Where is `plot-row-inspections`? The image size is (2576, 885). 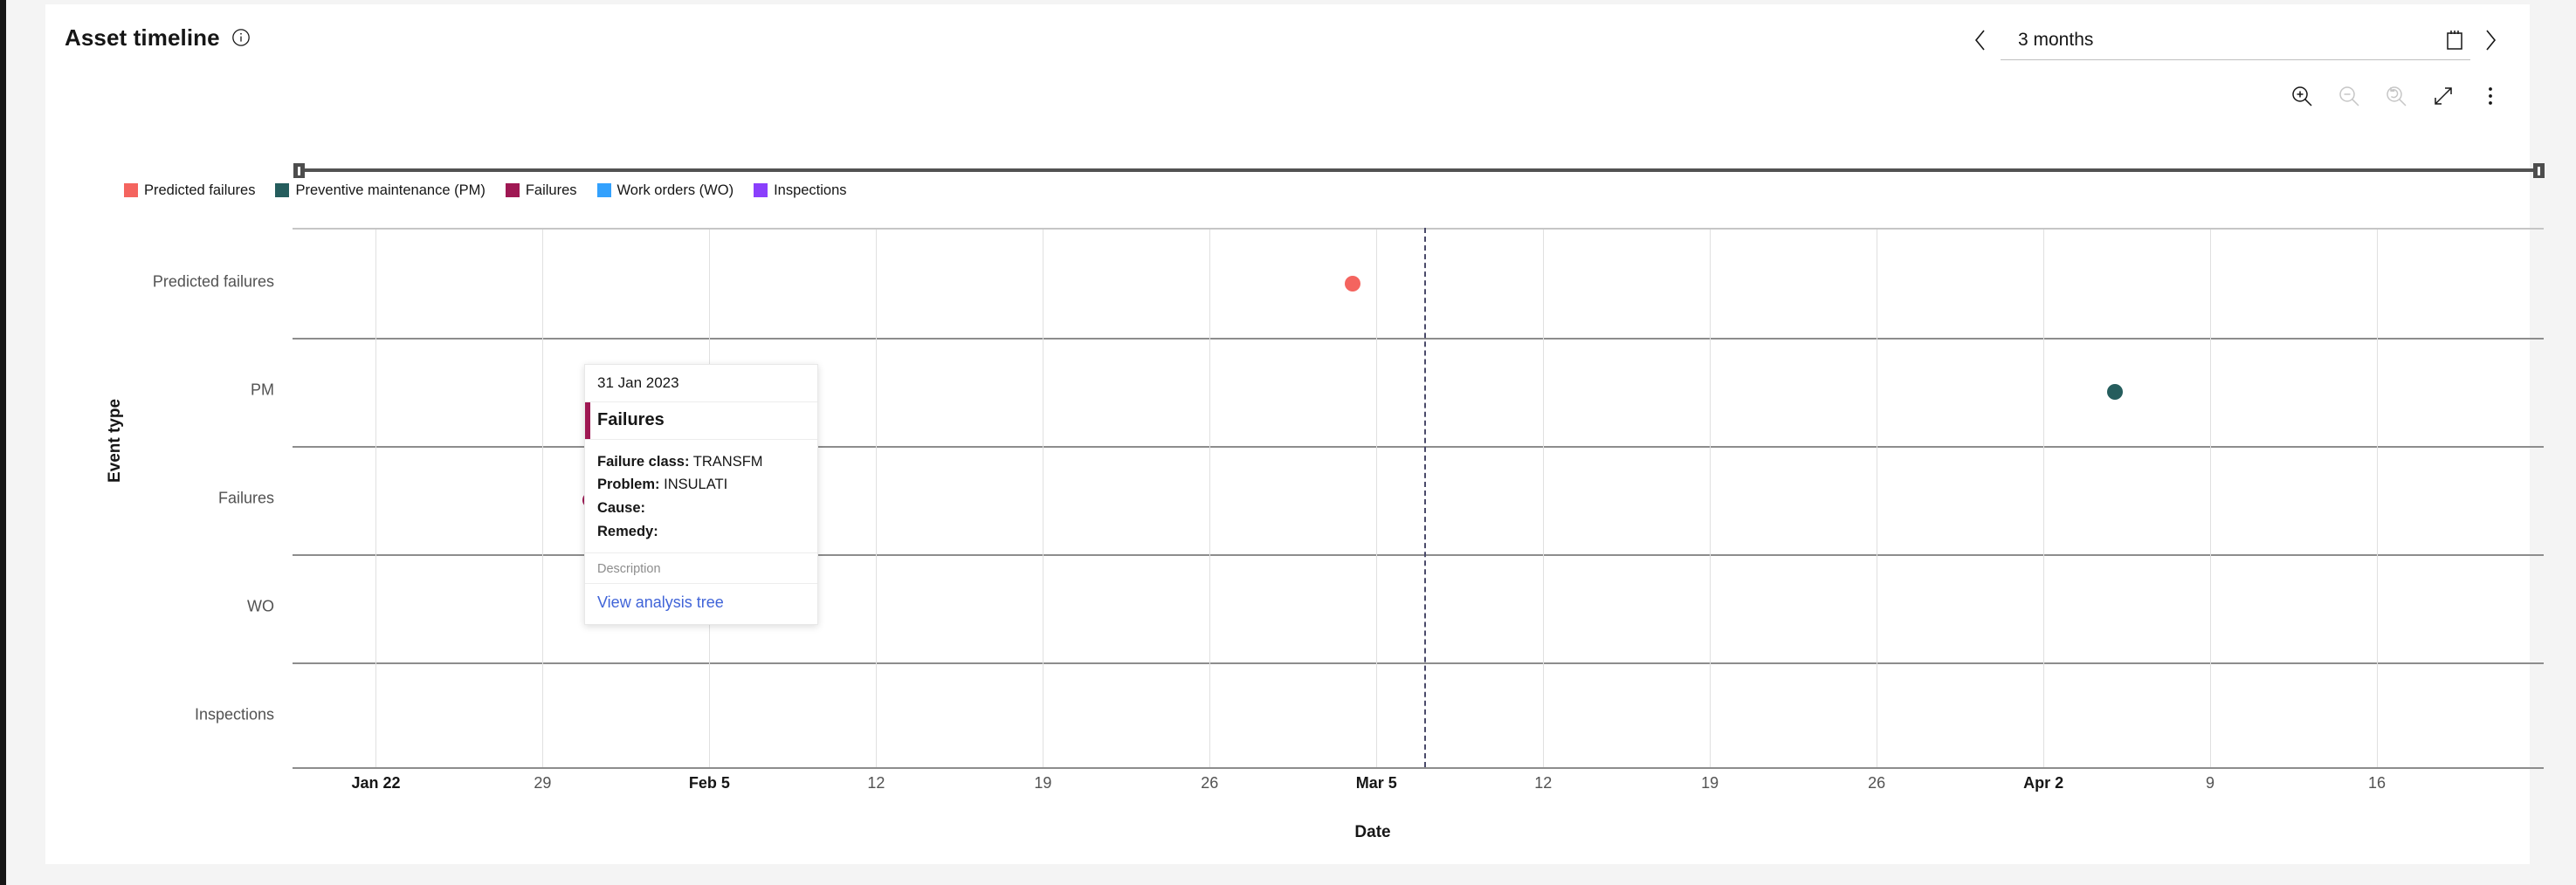
plot-row-inspections is located at coordinates (1418, 716).